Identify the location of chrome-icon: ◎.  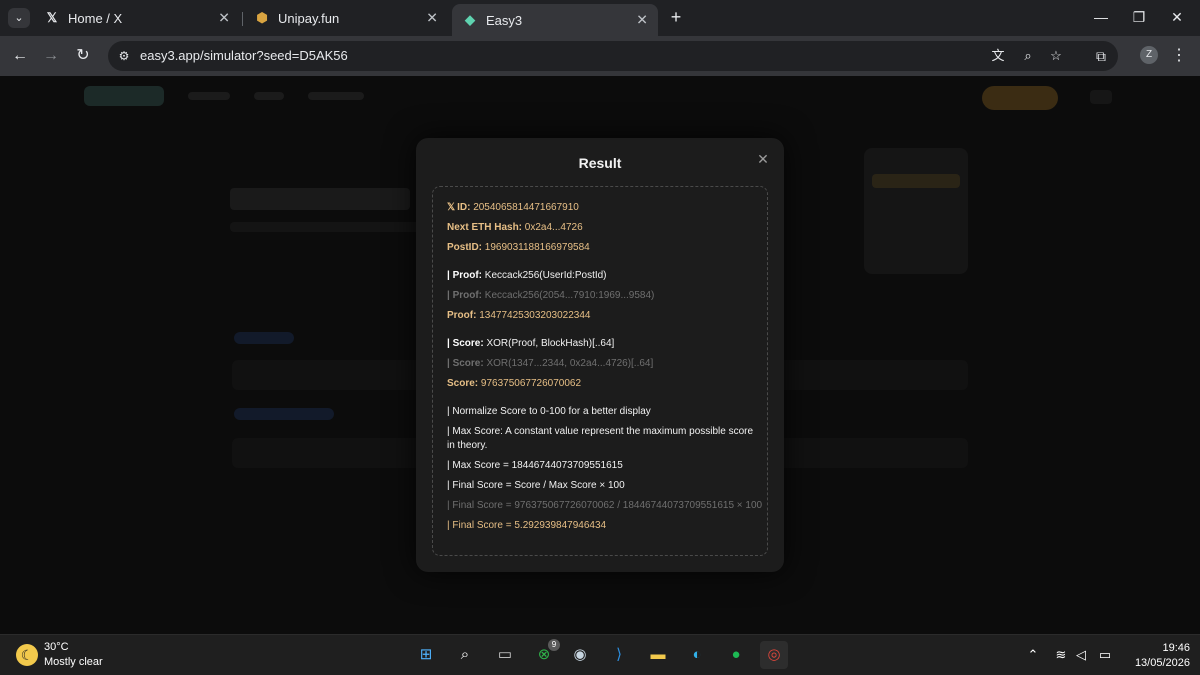
(774, 655).